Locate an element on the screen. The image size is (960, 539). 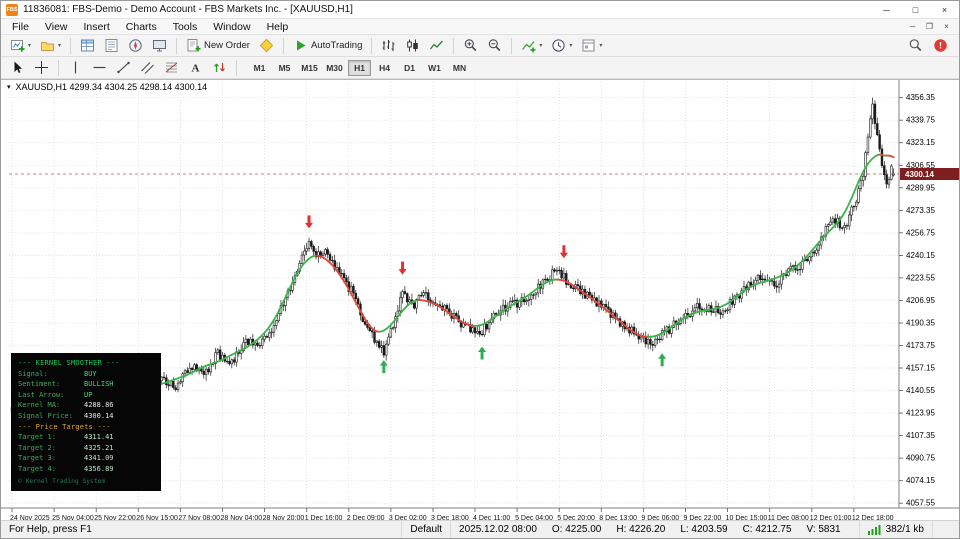
channel-icon is located at coordinates (147, 67).